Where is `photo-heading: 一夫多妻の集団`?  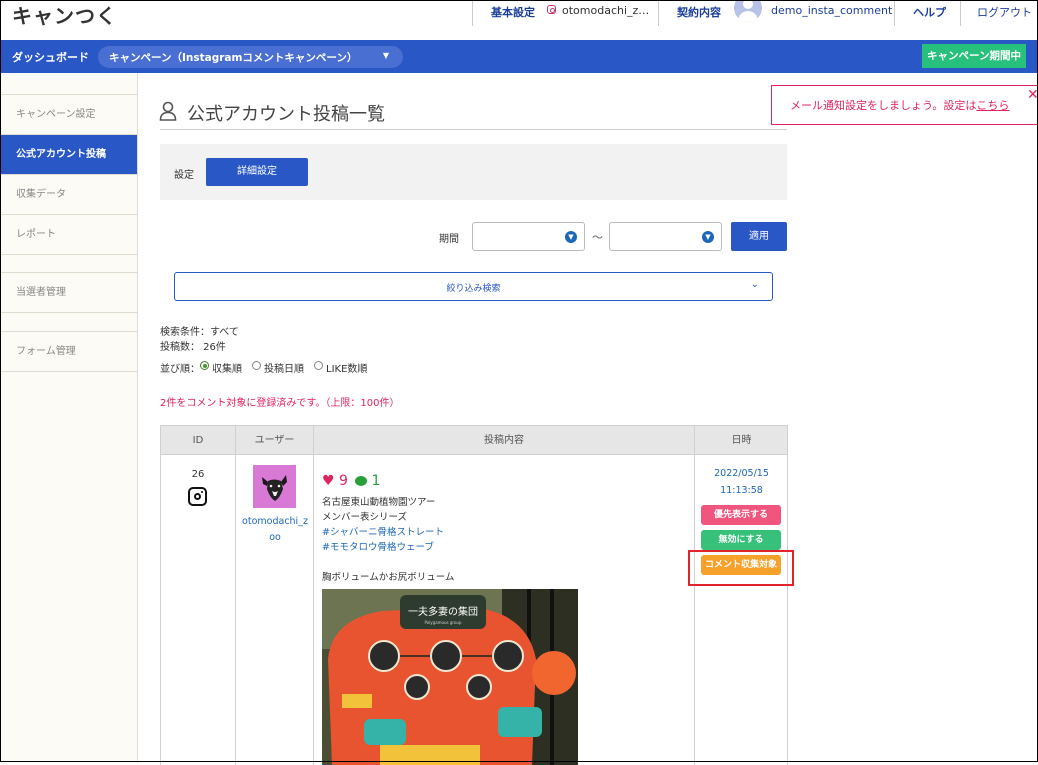
photo-heading: 一夫多妻の集団 is located at coordinates (443, 611).